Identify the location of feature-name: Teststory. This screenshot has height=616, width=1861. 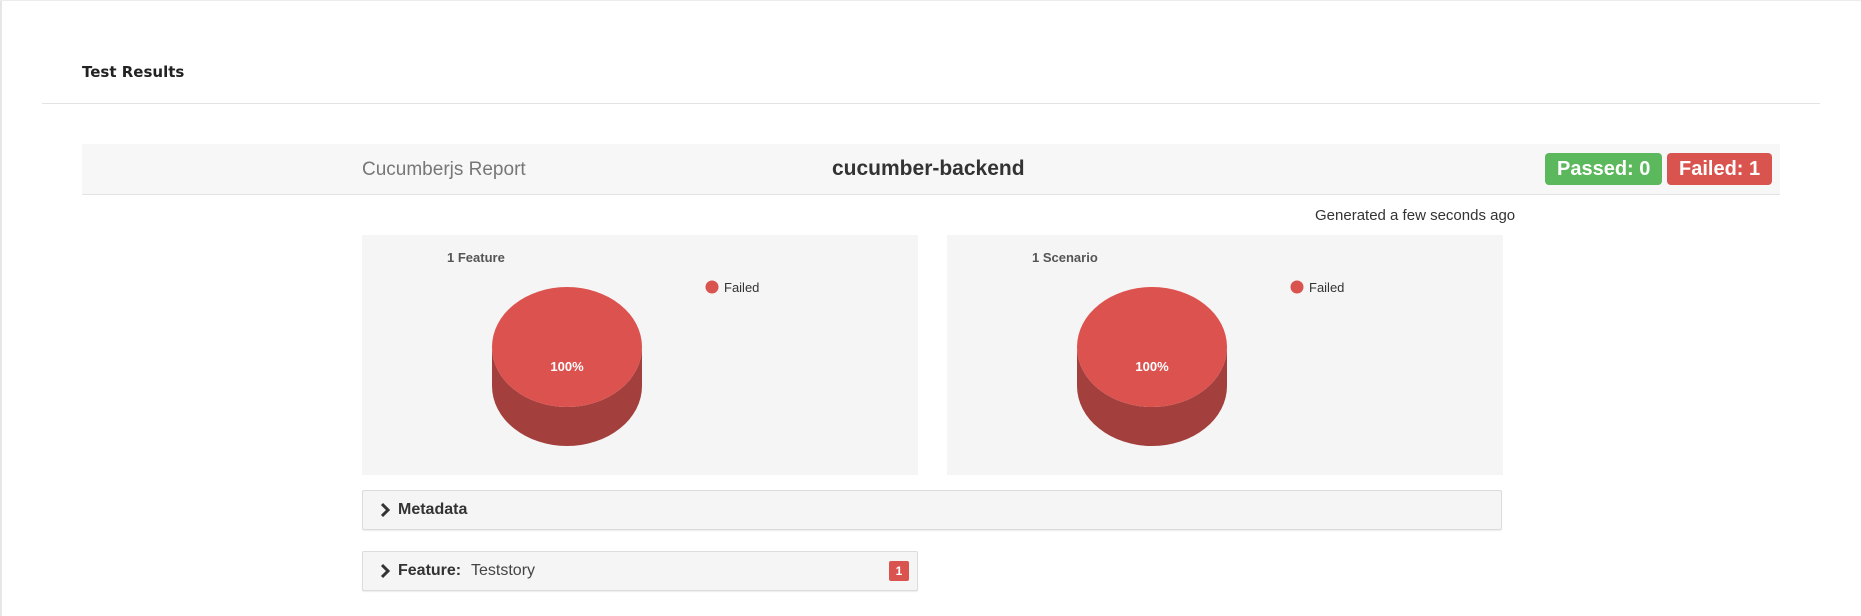
(503, 570).